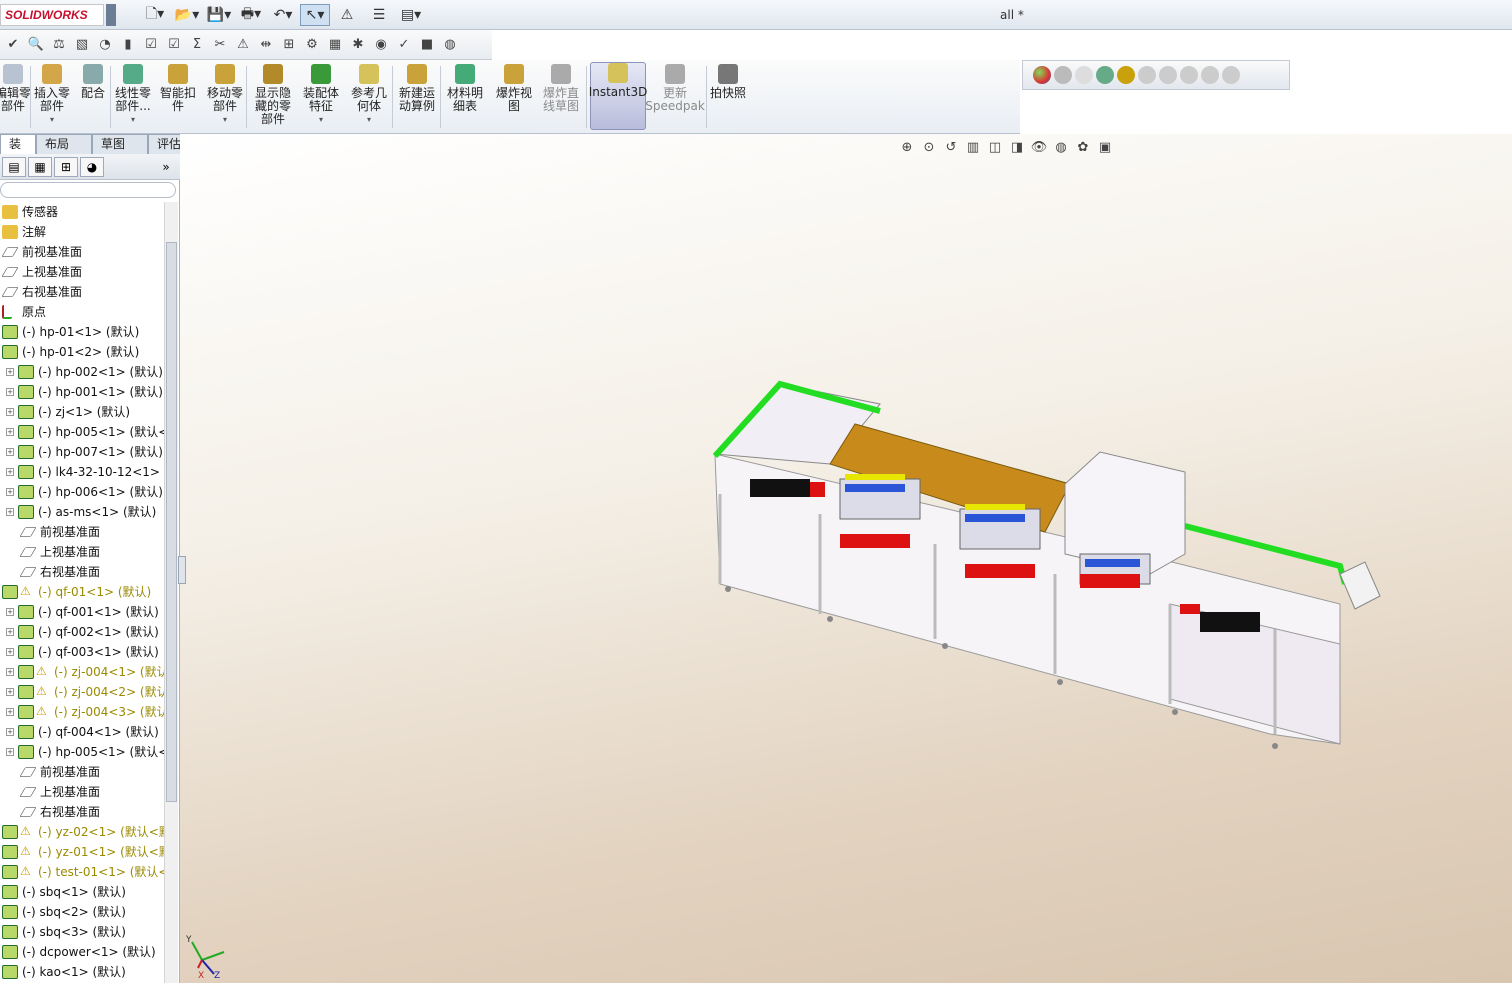  Describe the element at coordinates (187, 15) in the screenshot. I see `open-document-icon: 📂▾` at that location.